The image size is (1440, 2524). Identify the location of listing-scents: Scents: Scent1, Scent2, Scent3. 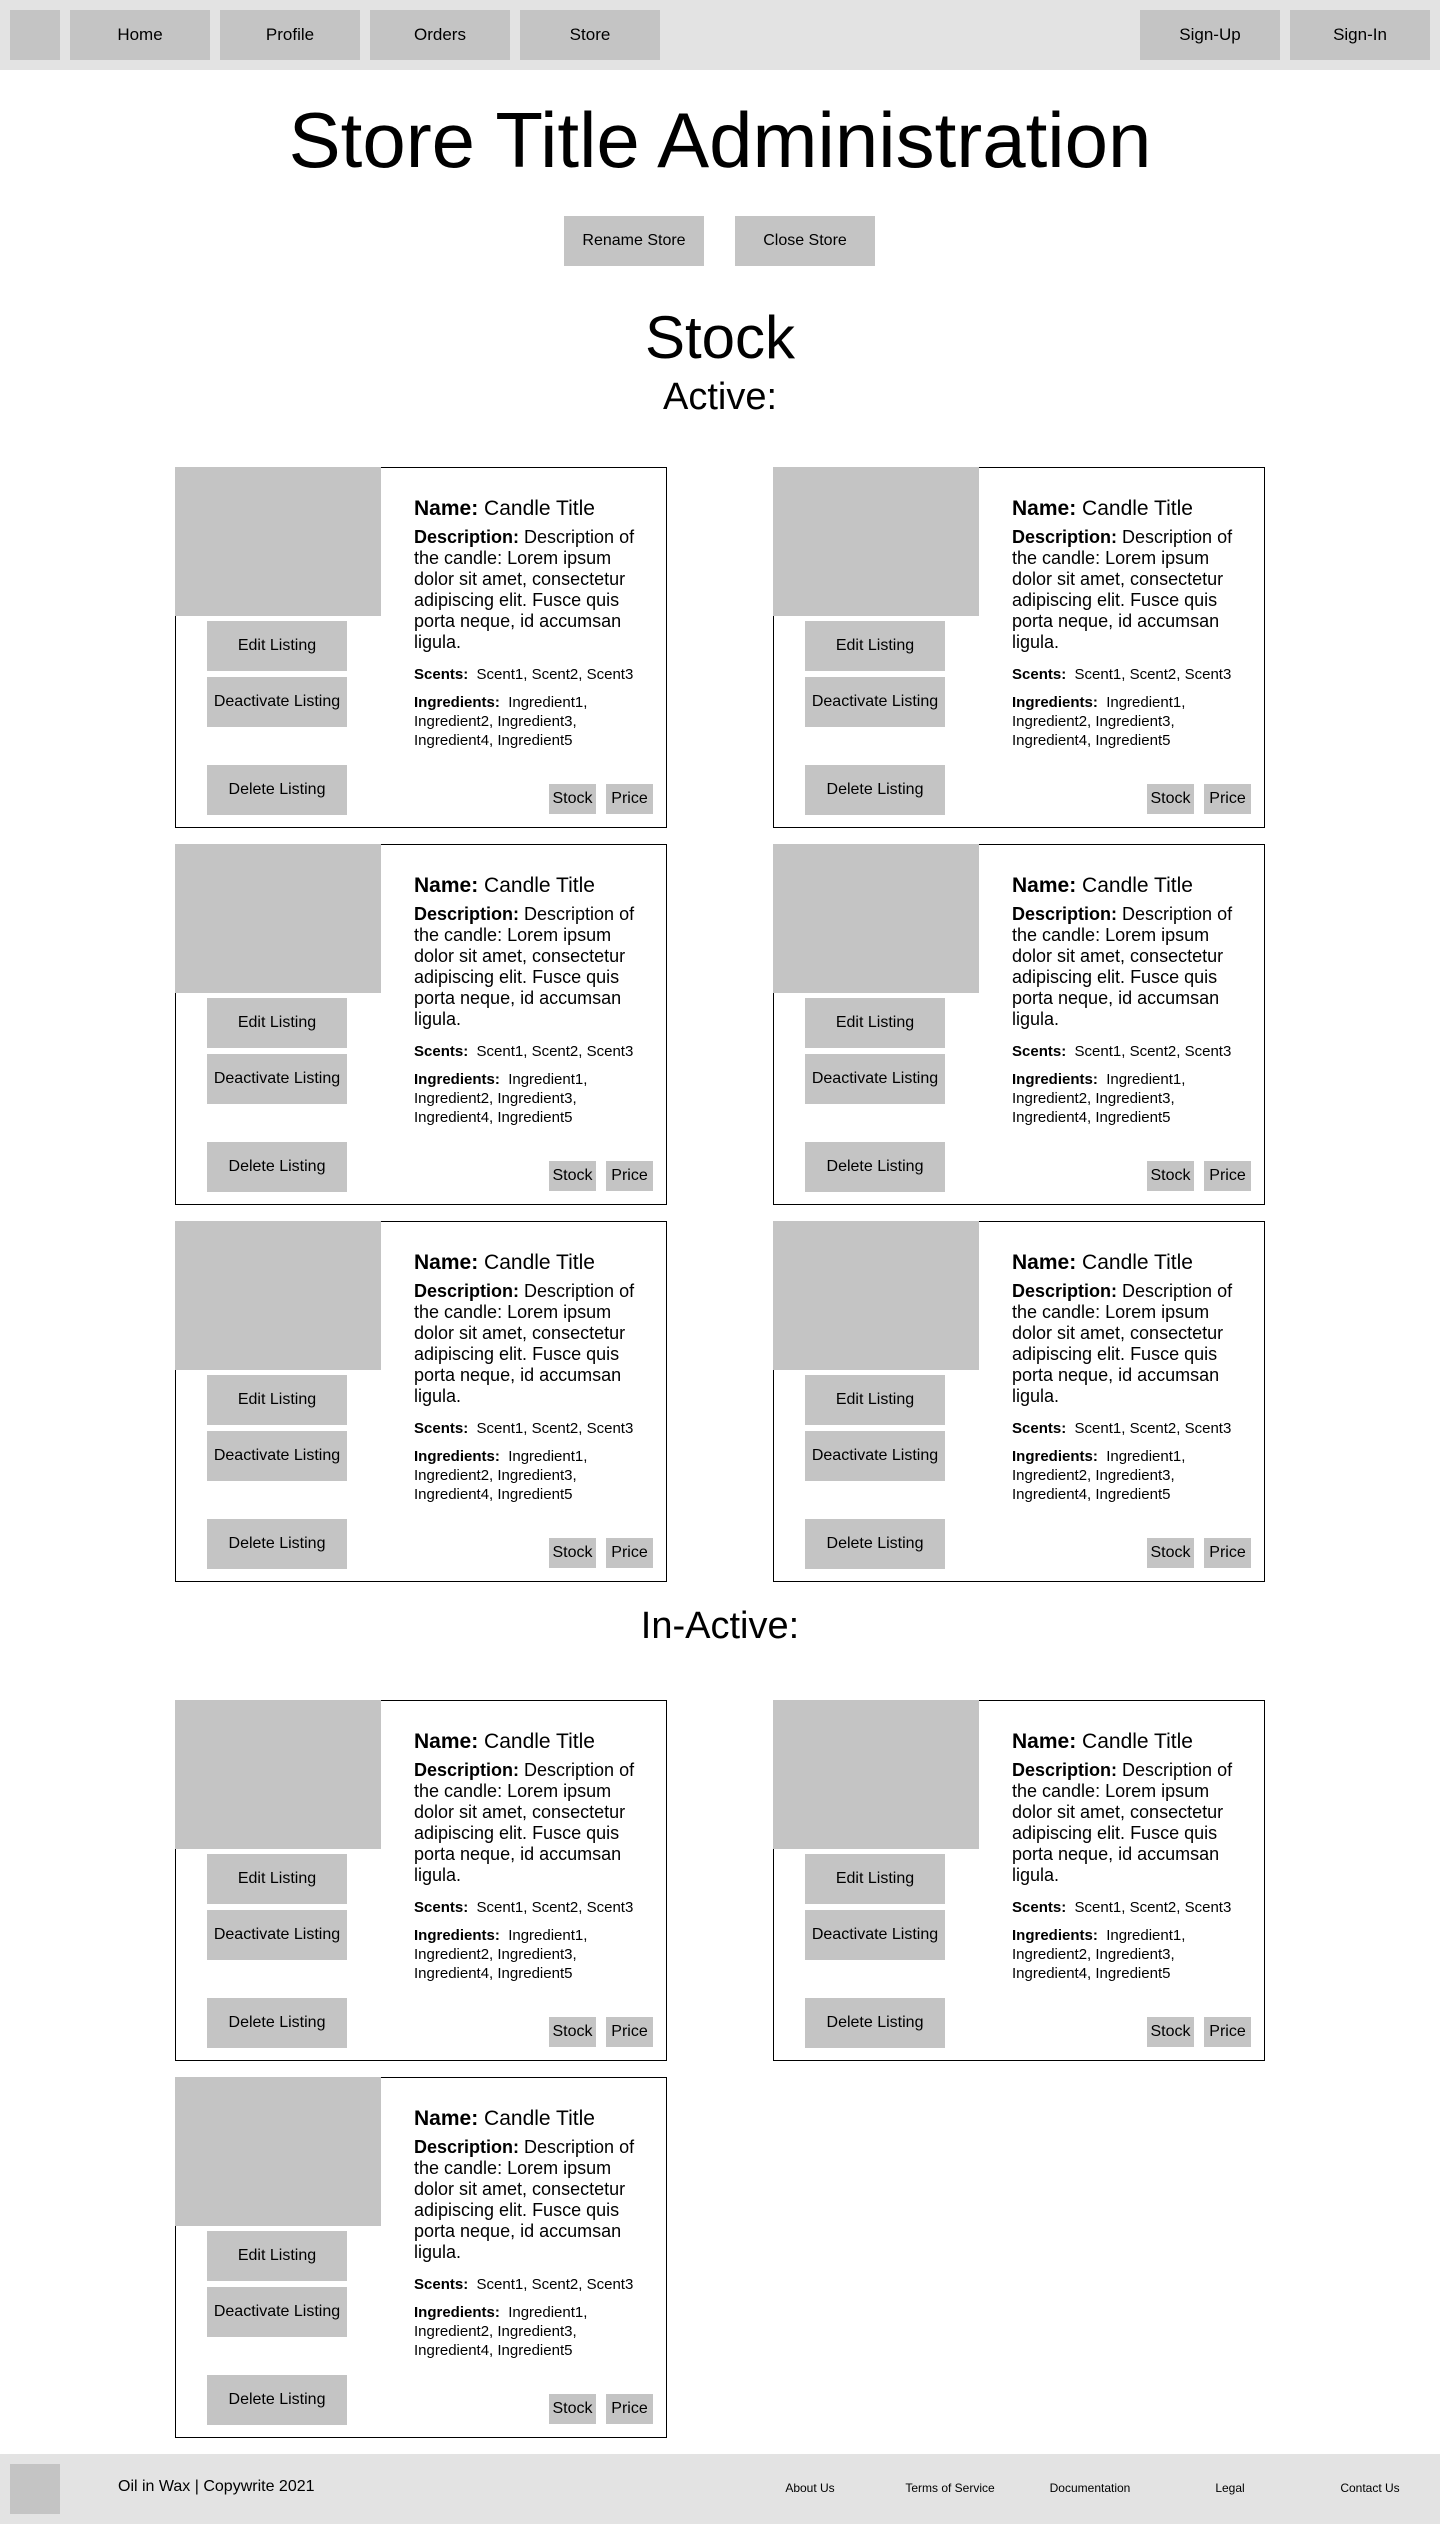
(1129, 1052).